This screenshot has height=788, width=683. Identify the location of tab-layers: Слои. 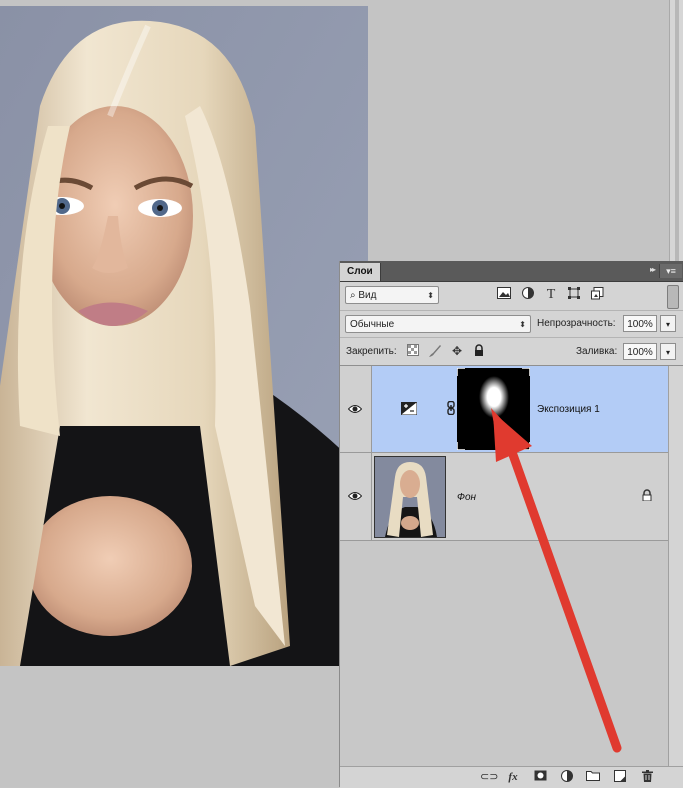
(360, 272).